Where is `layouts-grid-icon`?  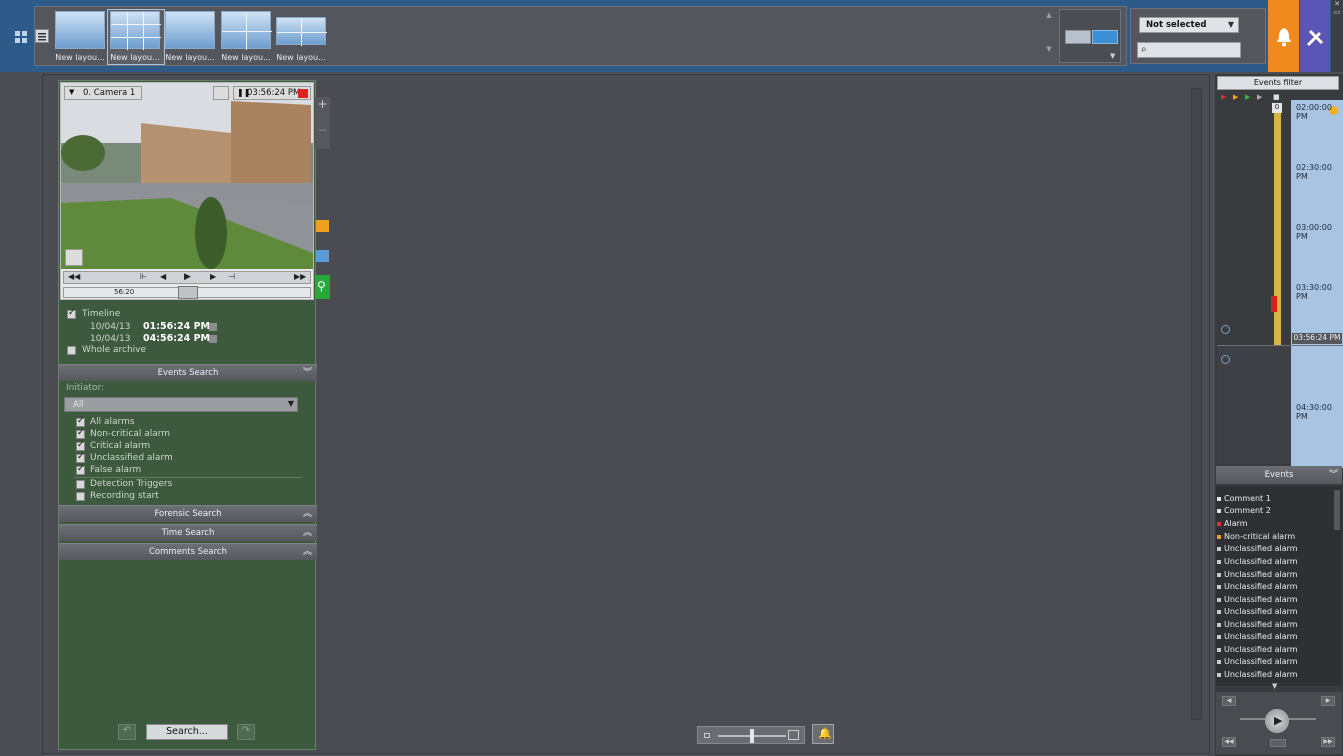
layouts-grid-icon is located at coordinates (21, 37).